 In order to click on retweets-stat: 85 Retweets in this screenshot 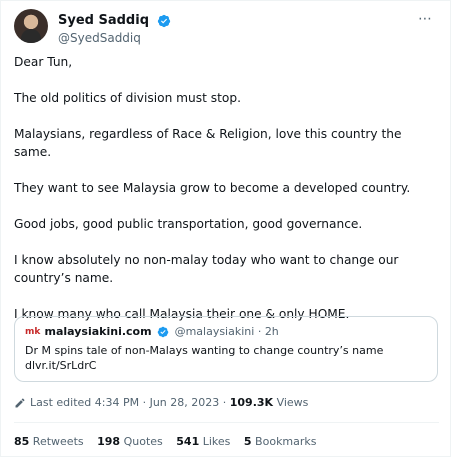, I will do `click(49, 441)`.